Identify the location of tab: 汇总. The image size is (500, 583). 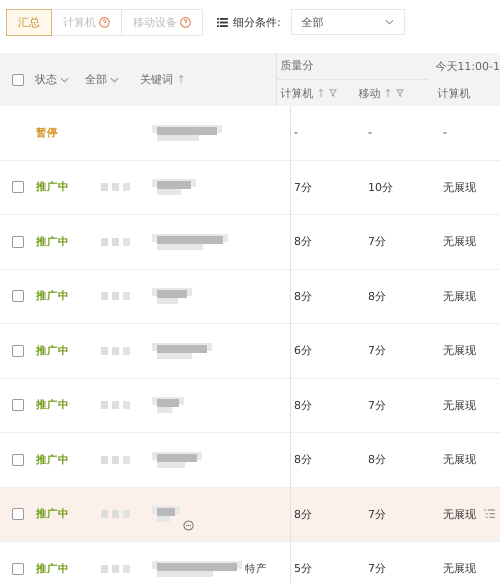
(29, 22).